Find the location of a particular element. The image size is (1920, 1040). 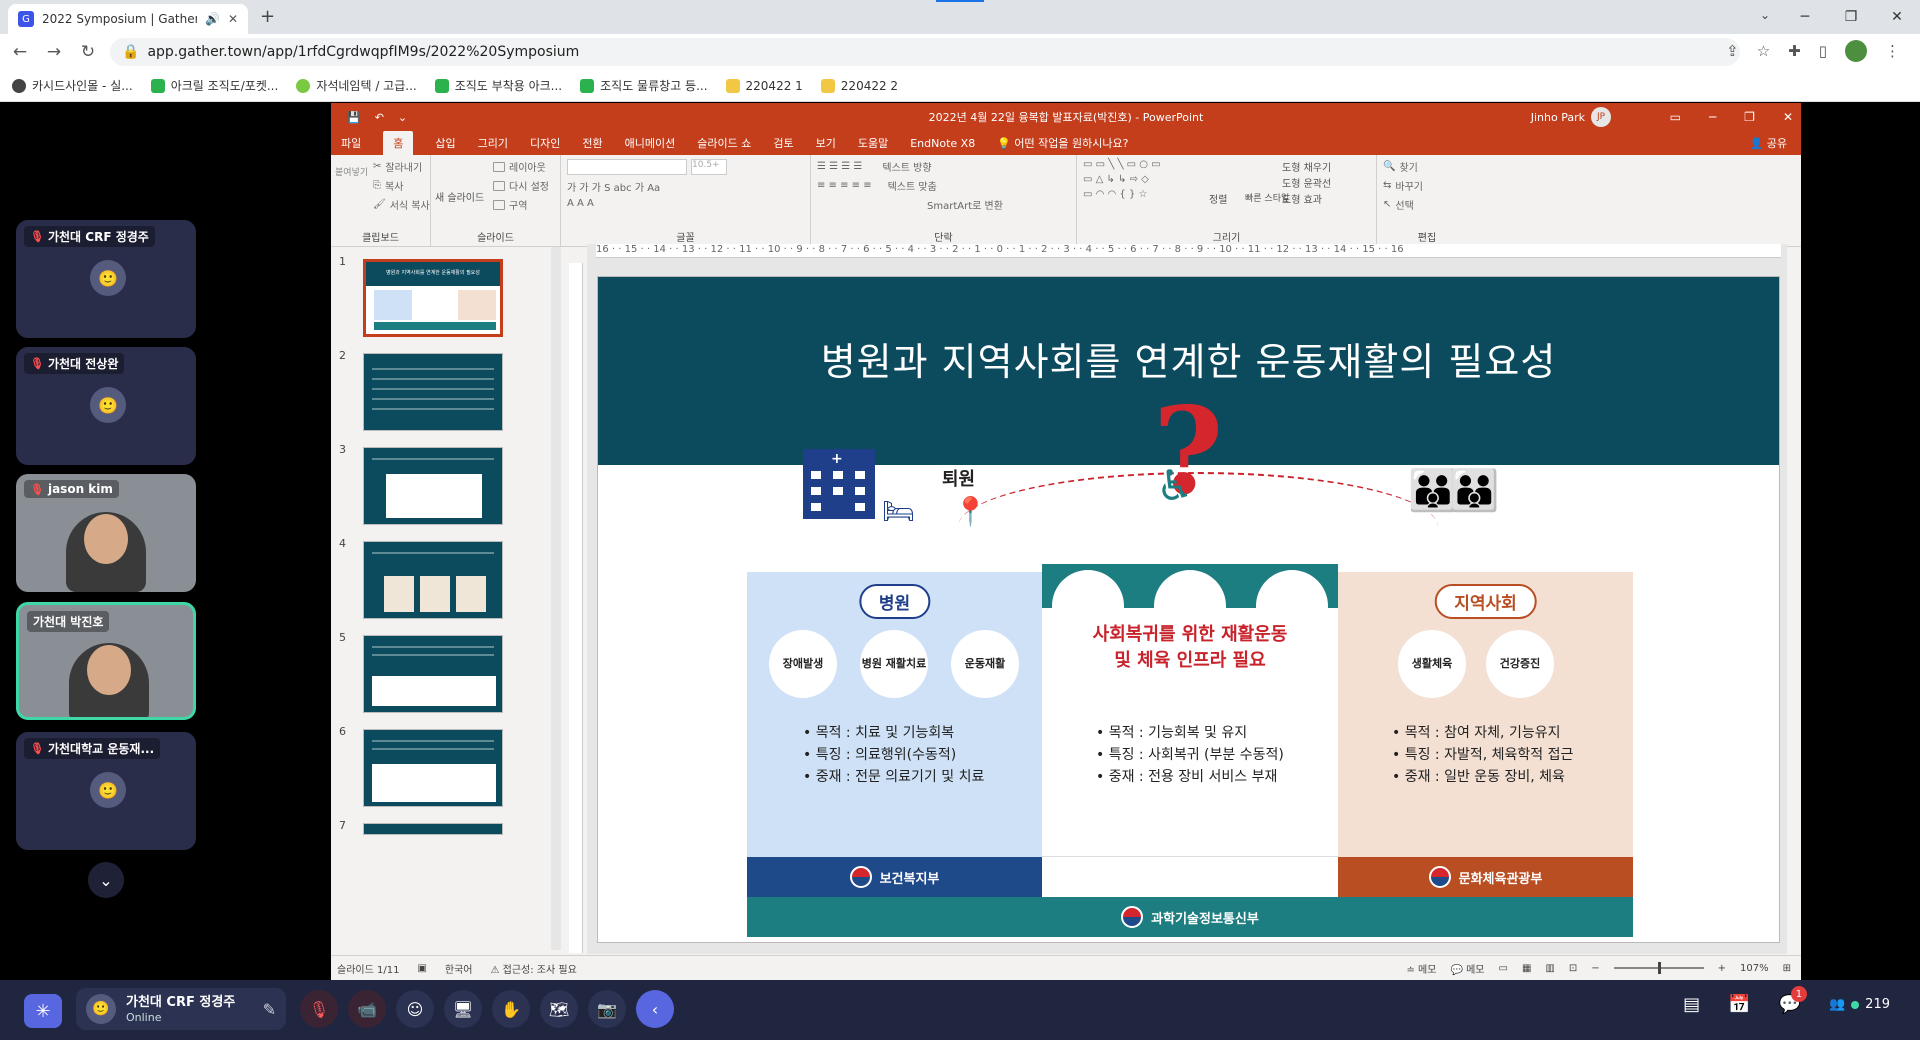

tab-draw: 그리기 is located at coordinates (493, 143).